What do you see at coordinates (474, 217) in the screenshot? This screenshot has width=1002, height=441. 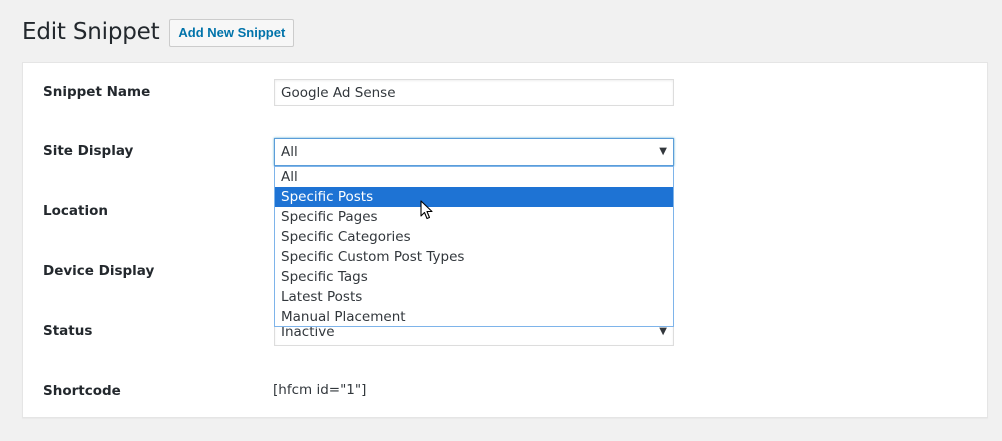 I see `dropdown-option: Specific Pages` at bounding box center [474, 217].